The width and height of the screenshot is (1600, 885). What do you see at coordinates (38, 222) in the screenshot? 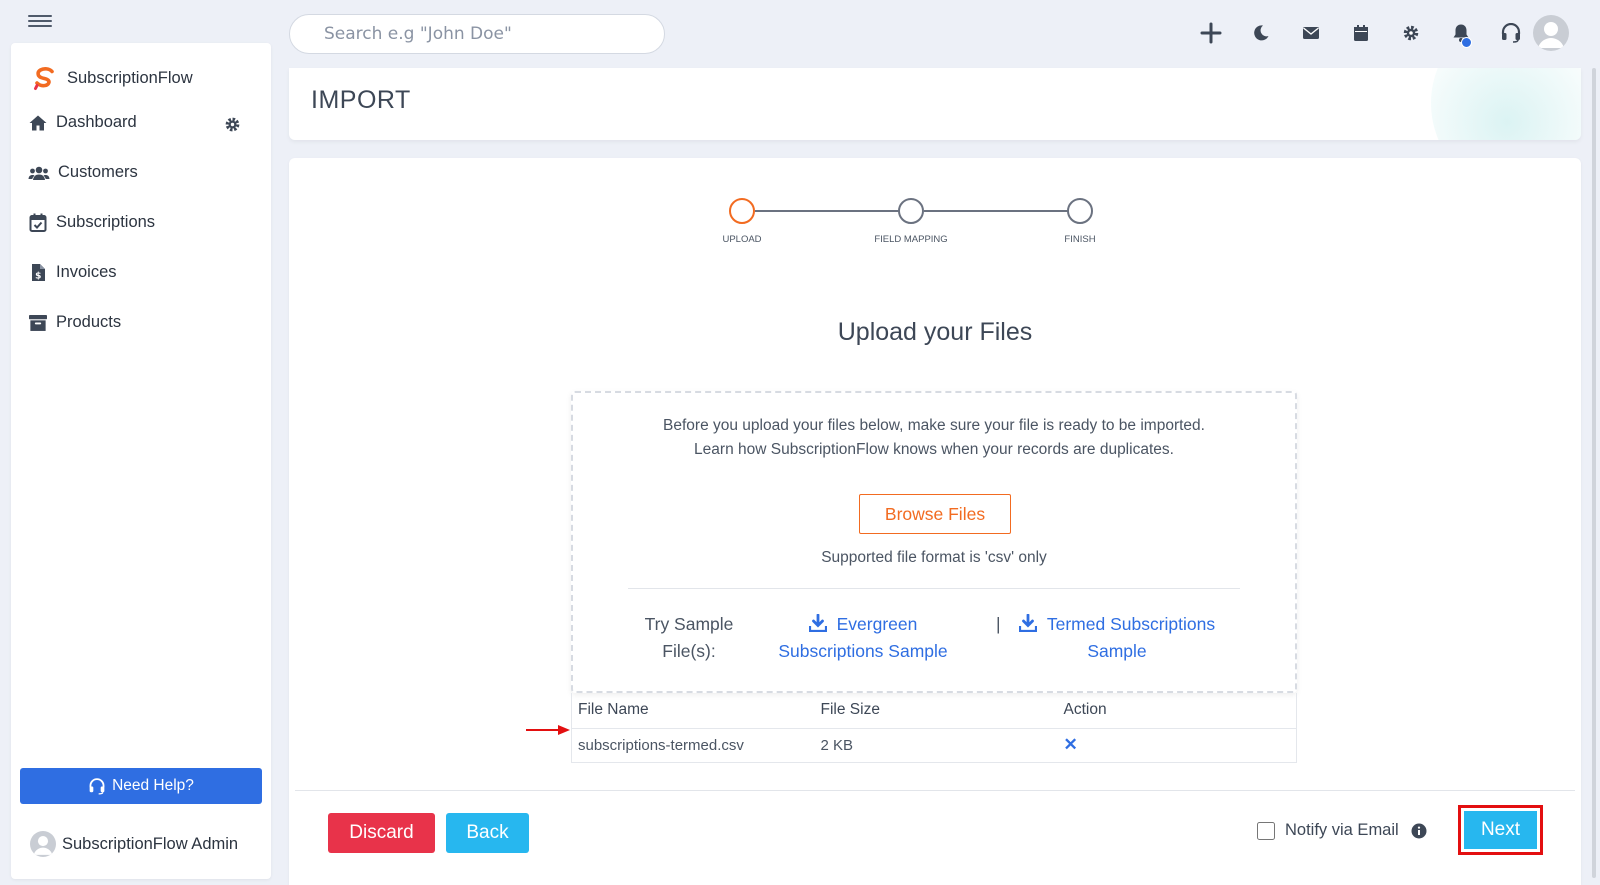
I see `calendar-check-icon` at bounding box center [38, 222].